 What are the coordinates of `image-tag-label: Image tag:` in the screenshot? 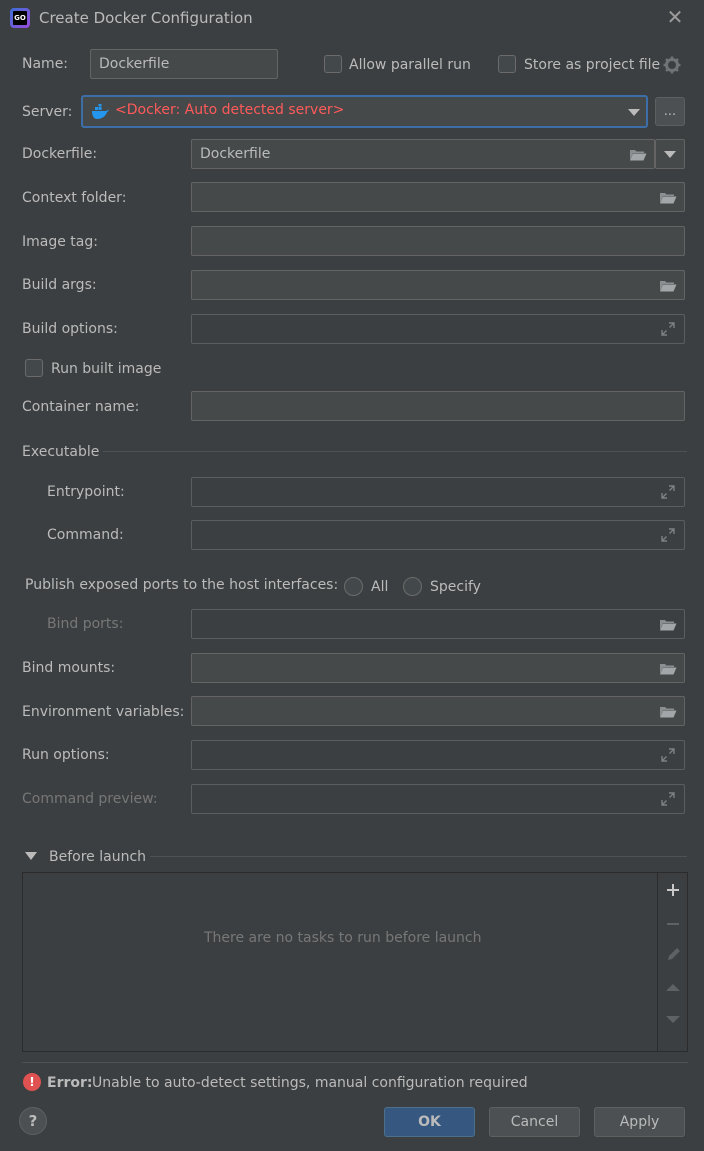 It's located at (60, 242).